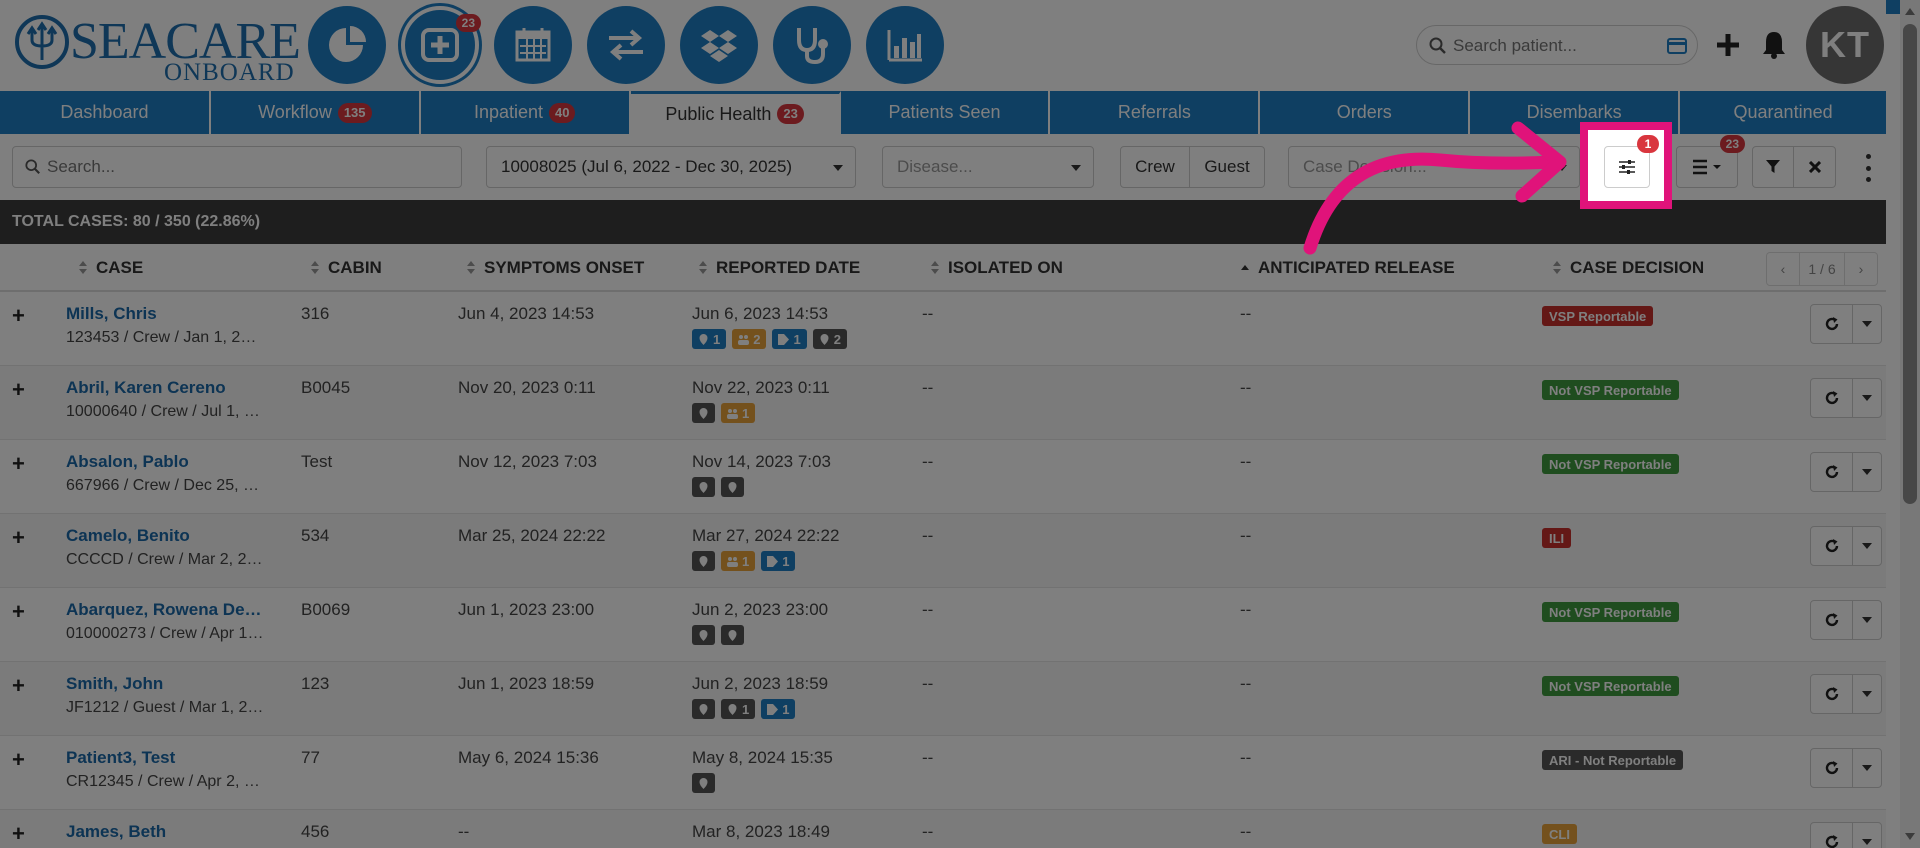 This screenshot has height=848, width=1920. I want to click on case-search-input, so click(247, 167).